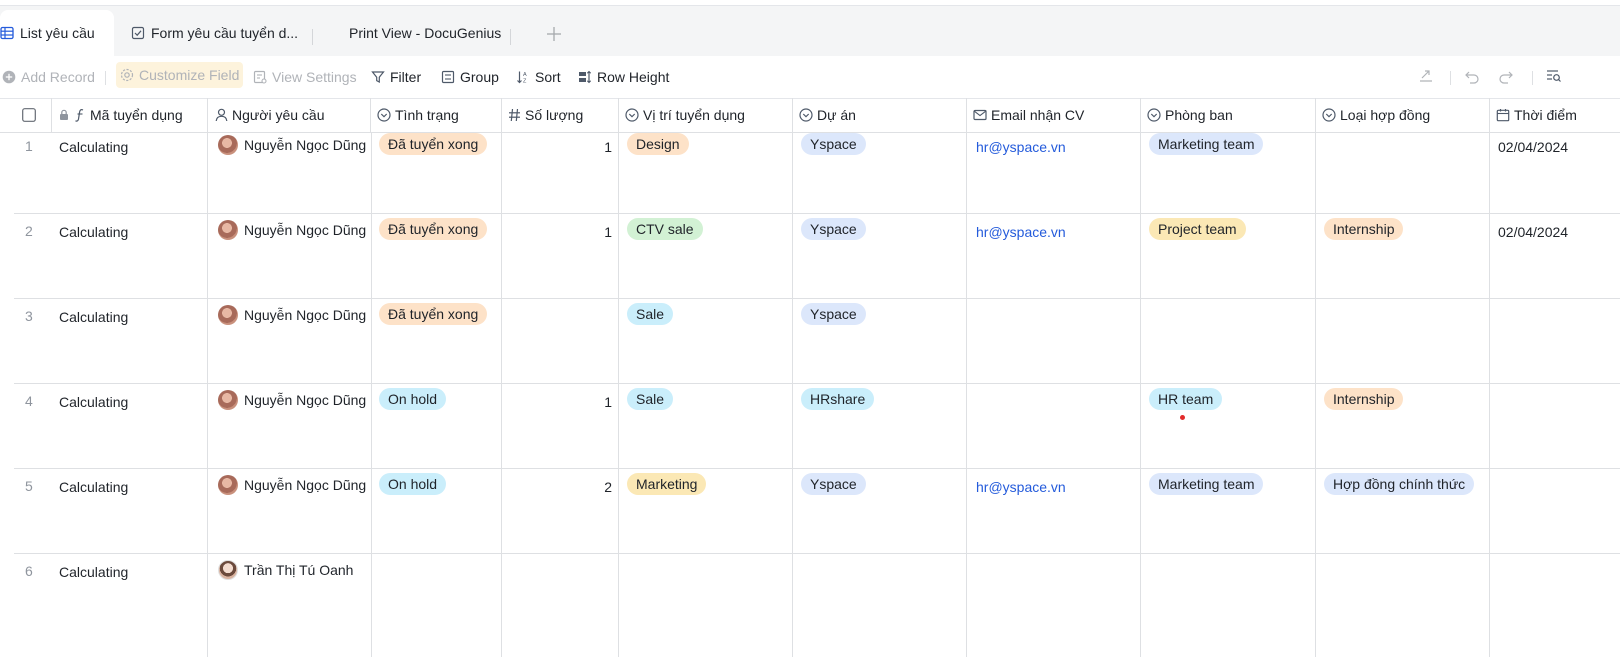 Image resolution: width=1620 pixels, height=657 pixels. Describe the element at coordinates (427, 115) in the screenshot. I see `column-label: Tình trạng` at that location.